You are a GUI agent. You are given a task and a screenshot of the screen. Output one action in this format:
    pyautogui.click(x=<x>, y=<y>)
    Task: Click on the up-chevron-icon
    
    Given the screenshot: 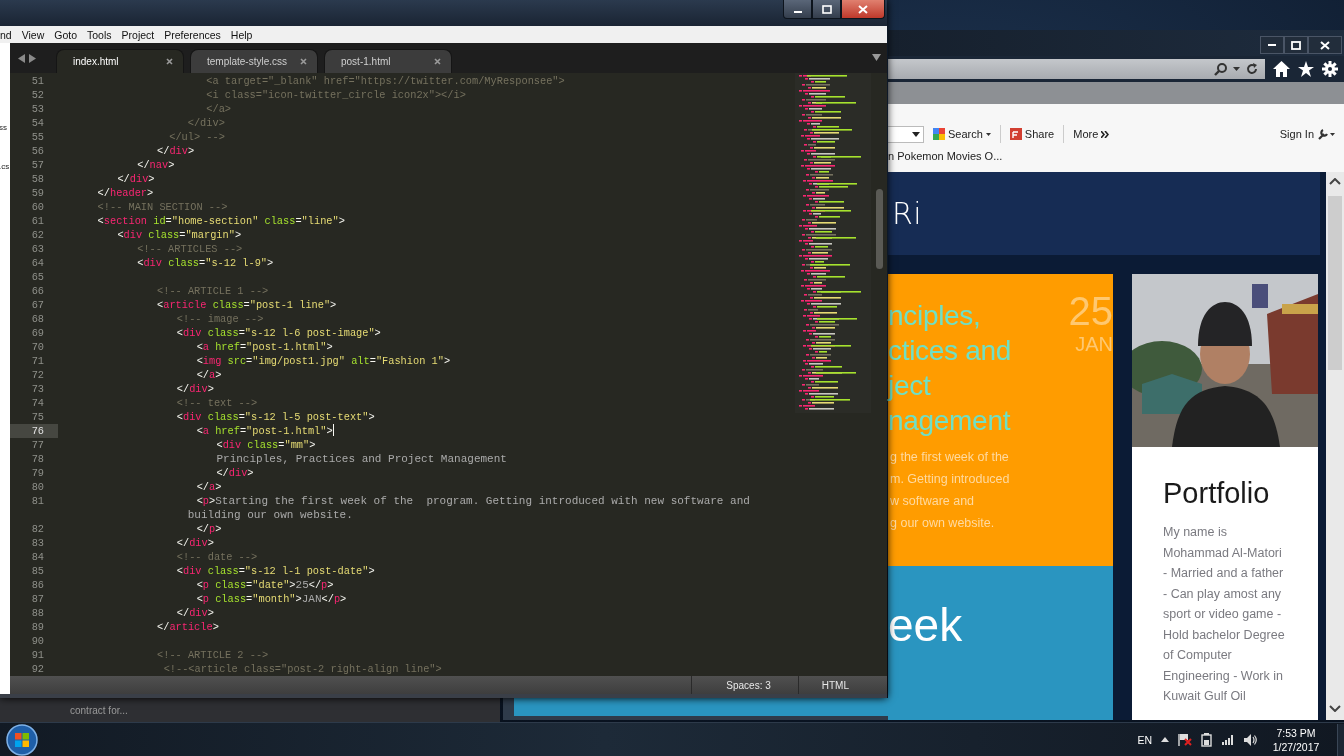 What is the action you would take?
    pyautogui.click(x=1335, y=181)
    